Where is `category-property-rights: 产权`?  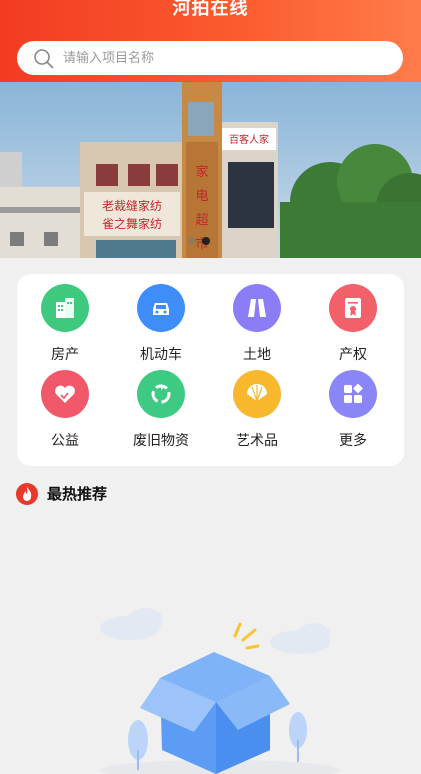 category-property-rights: 产权 is located at coordinates (353, 326).